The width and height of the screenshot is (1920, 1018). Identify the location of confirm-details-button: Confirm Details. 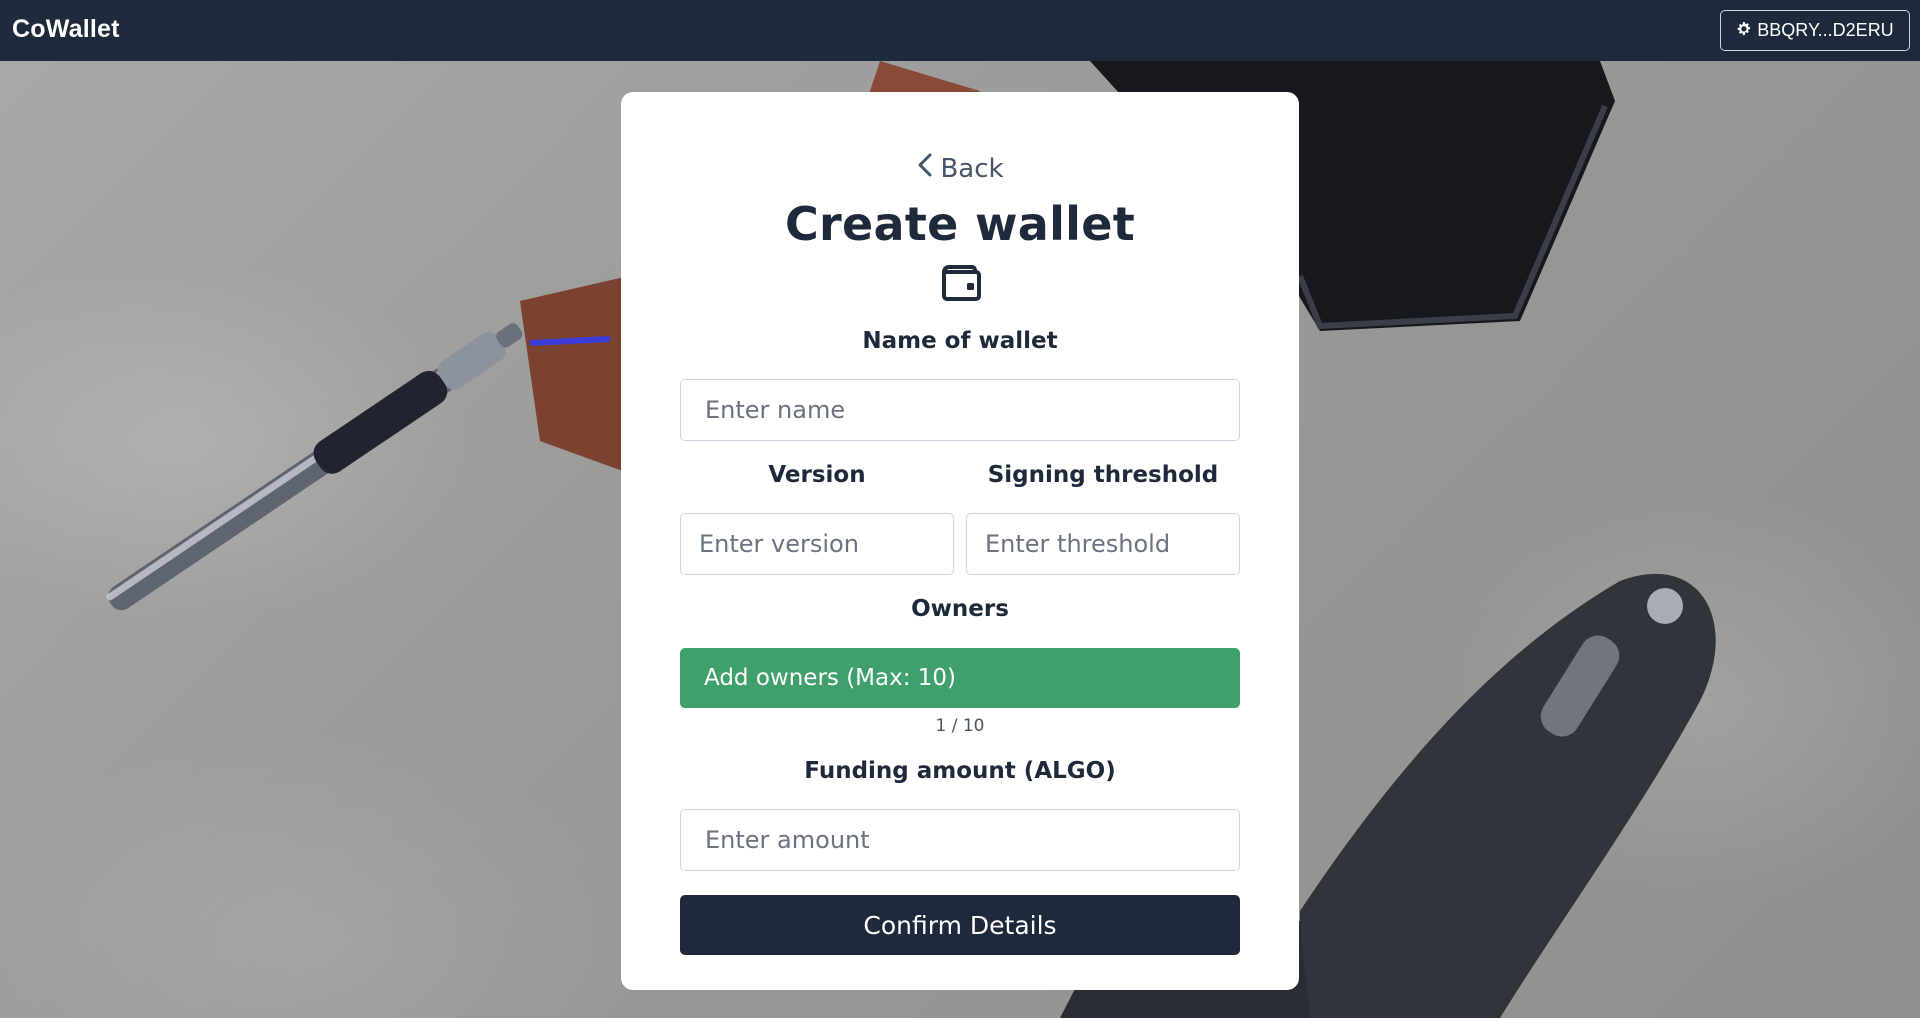
(960, 925).